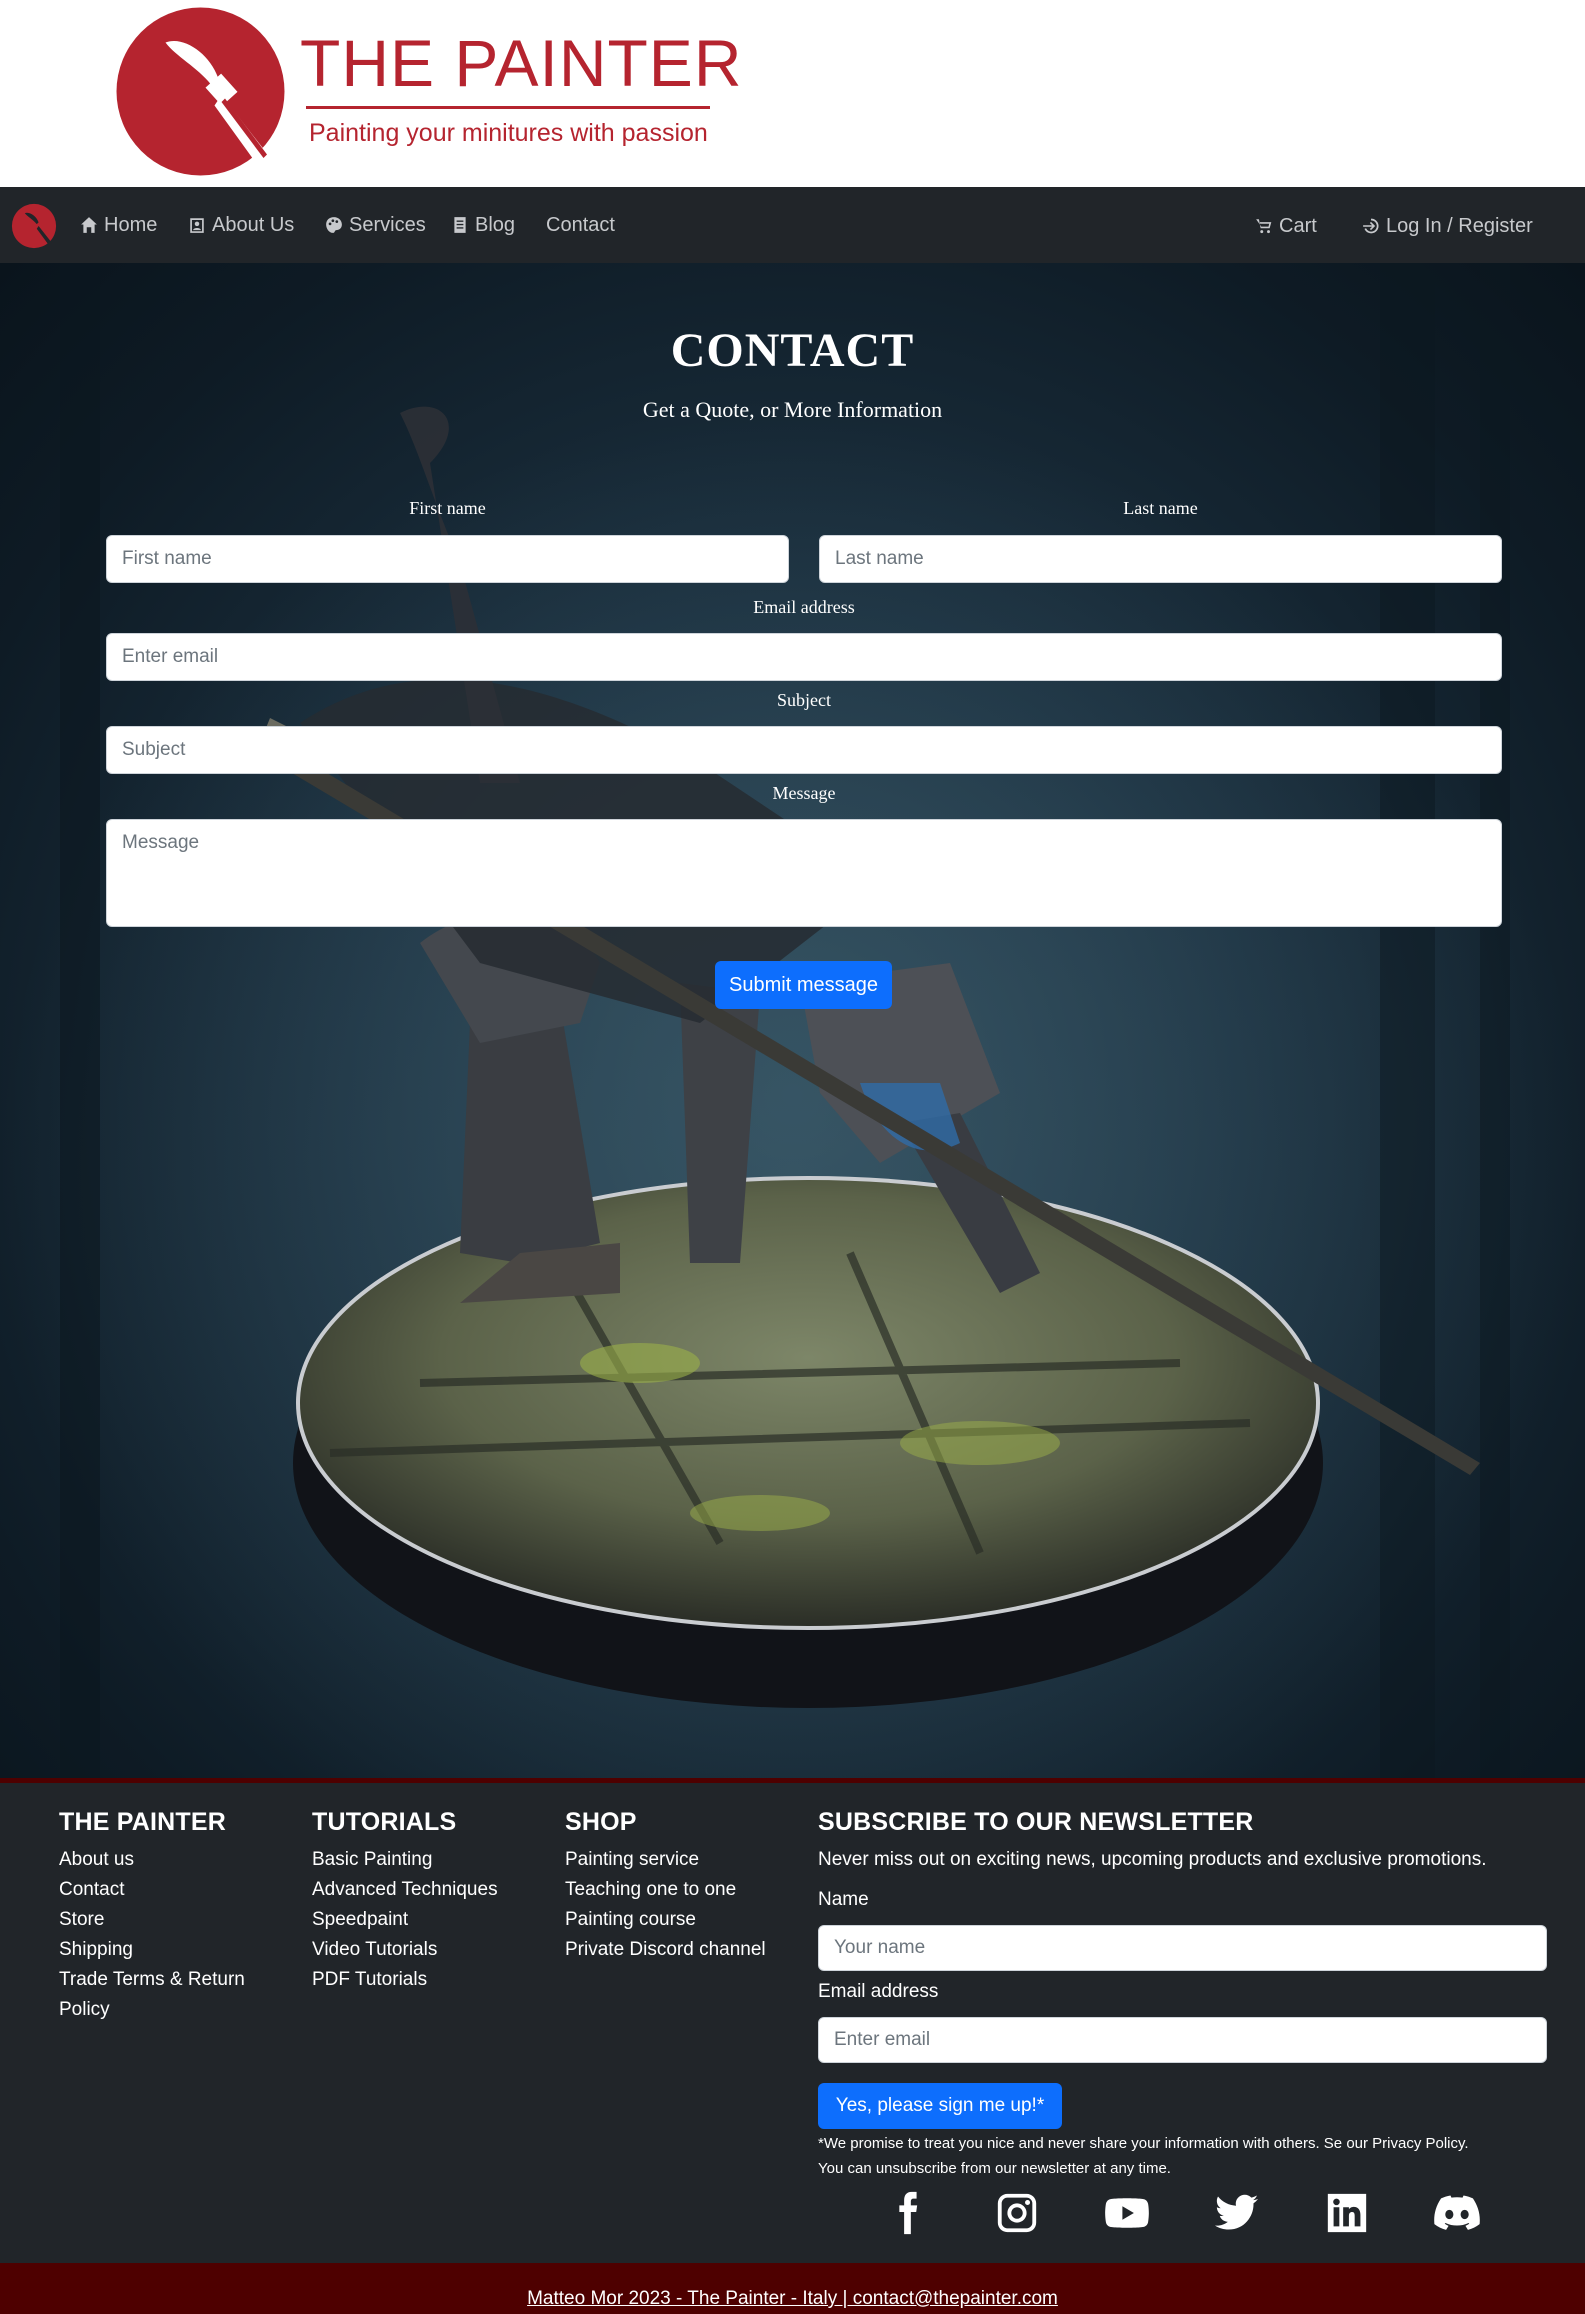 Image resolution: width=1585 pixels, height=2314 pixels. I want to click on newsletter-name-input: Your name, so click(1182, 1948).